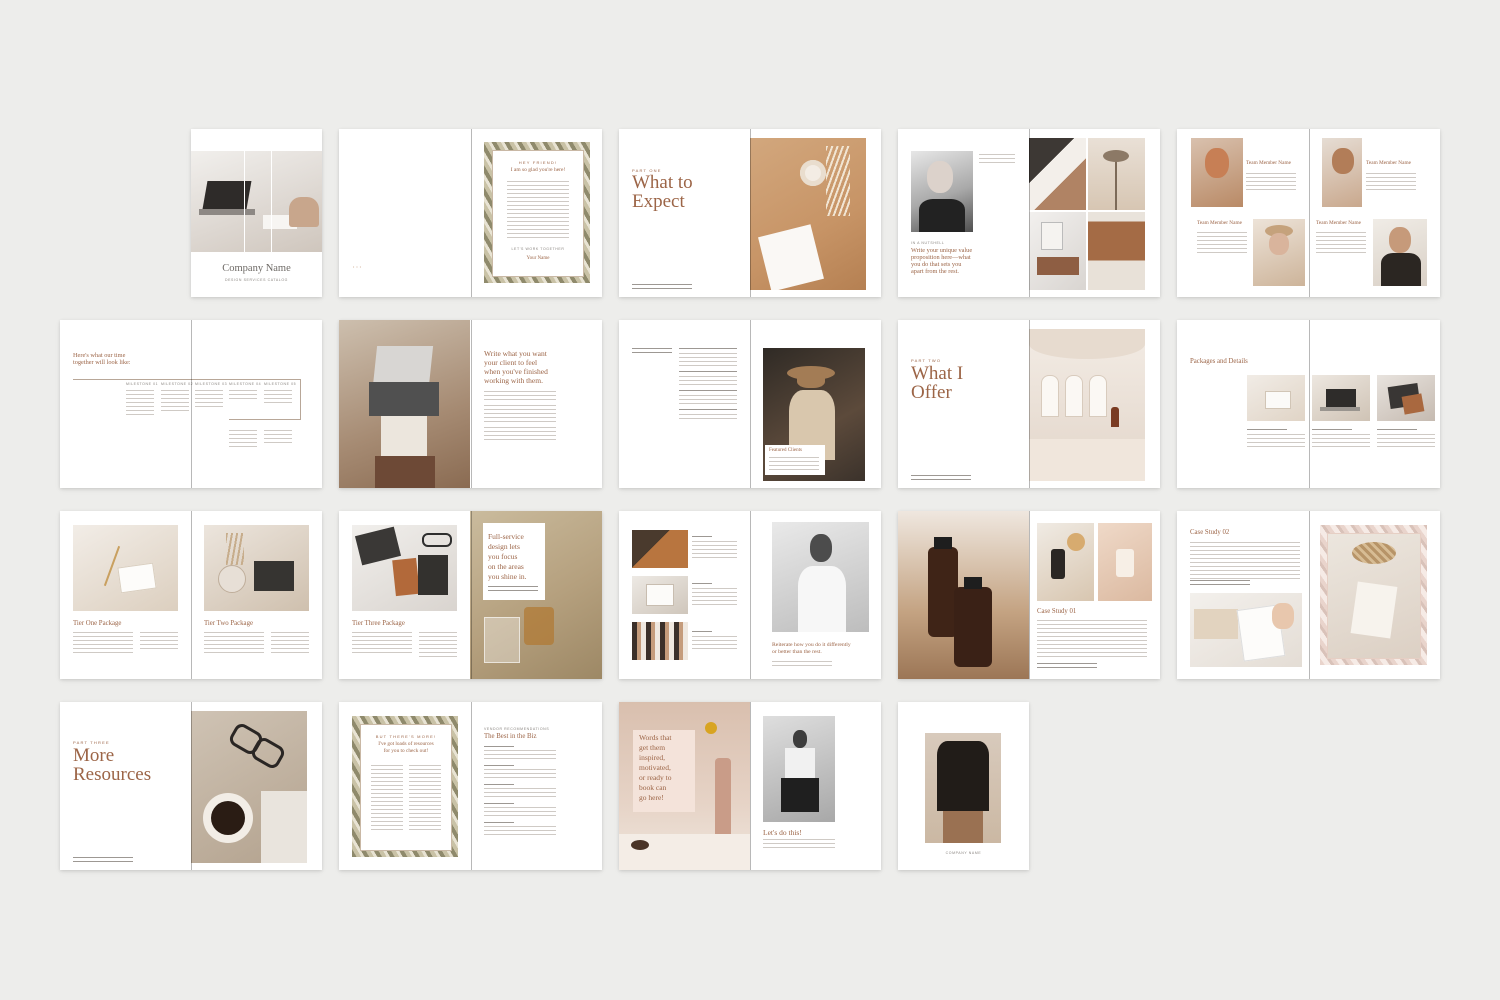  Describe the element at coordinates (538, 249) in the screenshot. I see `welcome-signoff: Let's work together` at that location.